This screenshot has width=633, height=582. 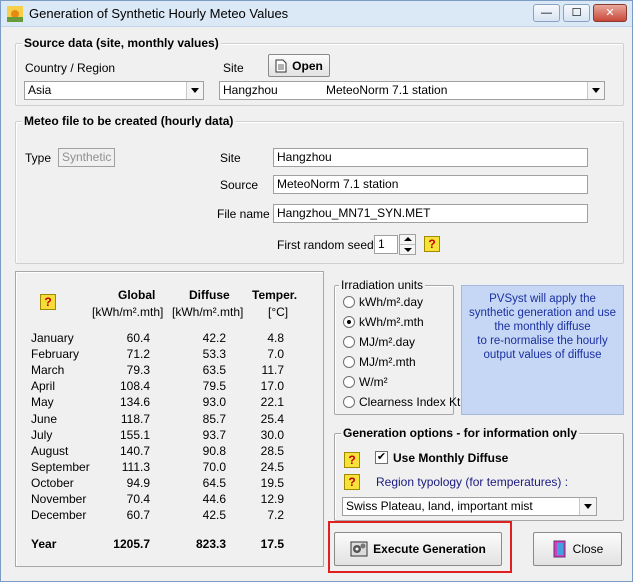 I want to click on site-select: Hangzhou MeteoNorm 7.1 station, so click(x=412, y=90).